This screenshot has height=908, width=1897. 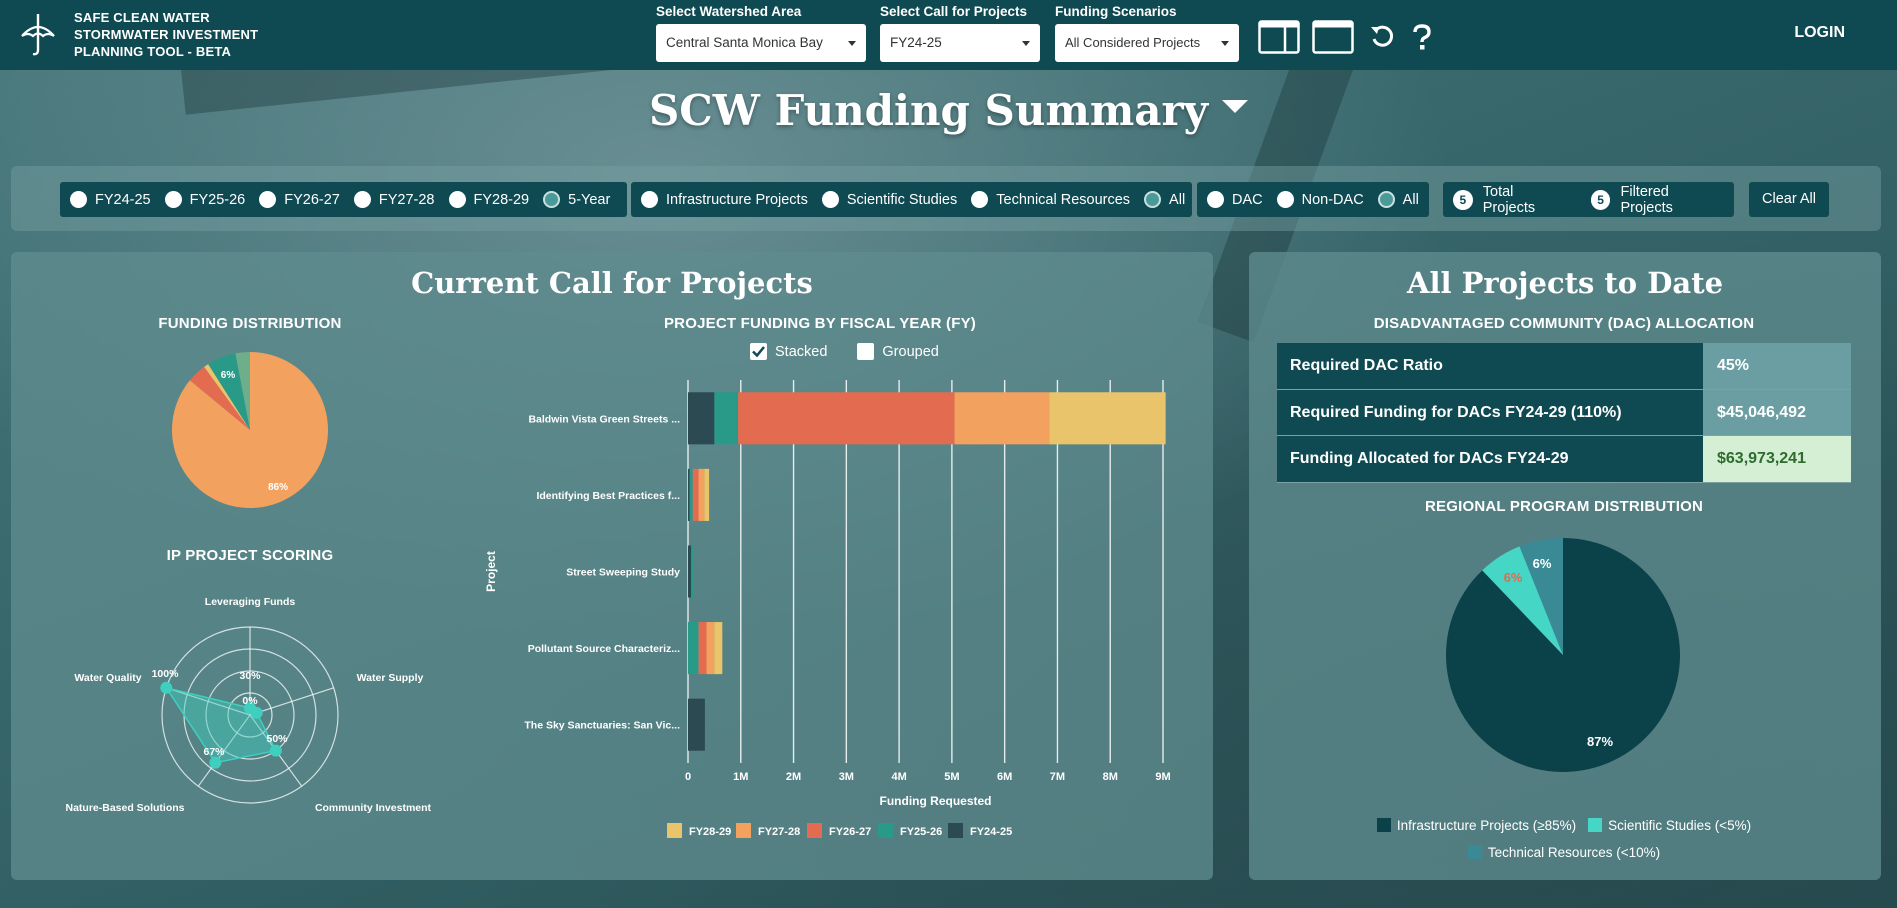 I want to click on dac-filter-group: DAC Non-DAC All, so click(x=1313, y=199).